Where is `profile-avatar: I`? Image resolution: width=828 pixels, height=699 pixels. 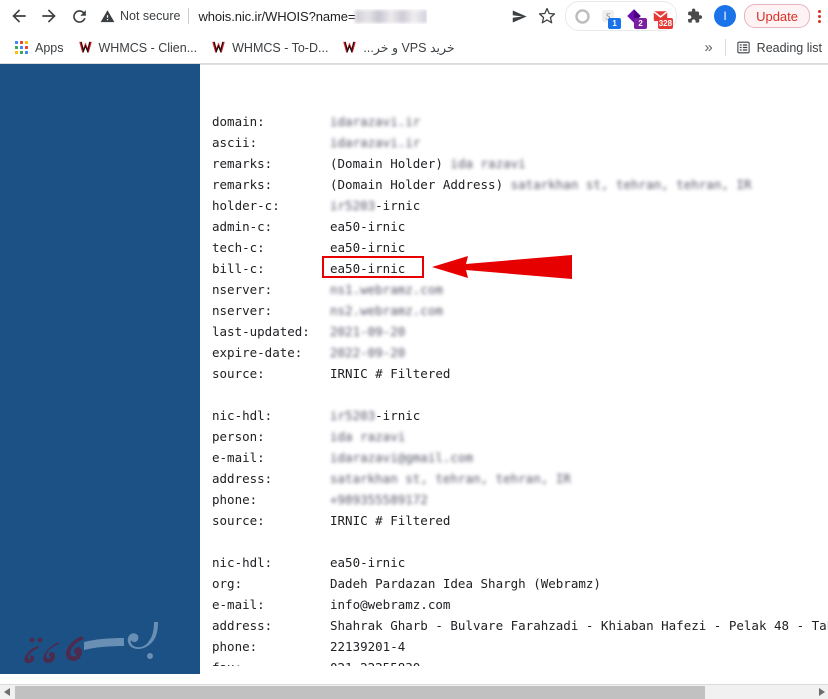 profile-avatar: I is located at coordinates (725, 16).